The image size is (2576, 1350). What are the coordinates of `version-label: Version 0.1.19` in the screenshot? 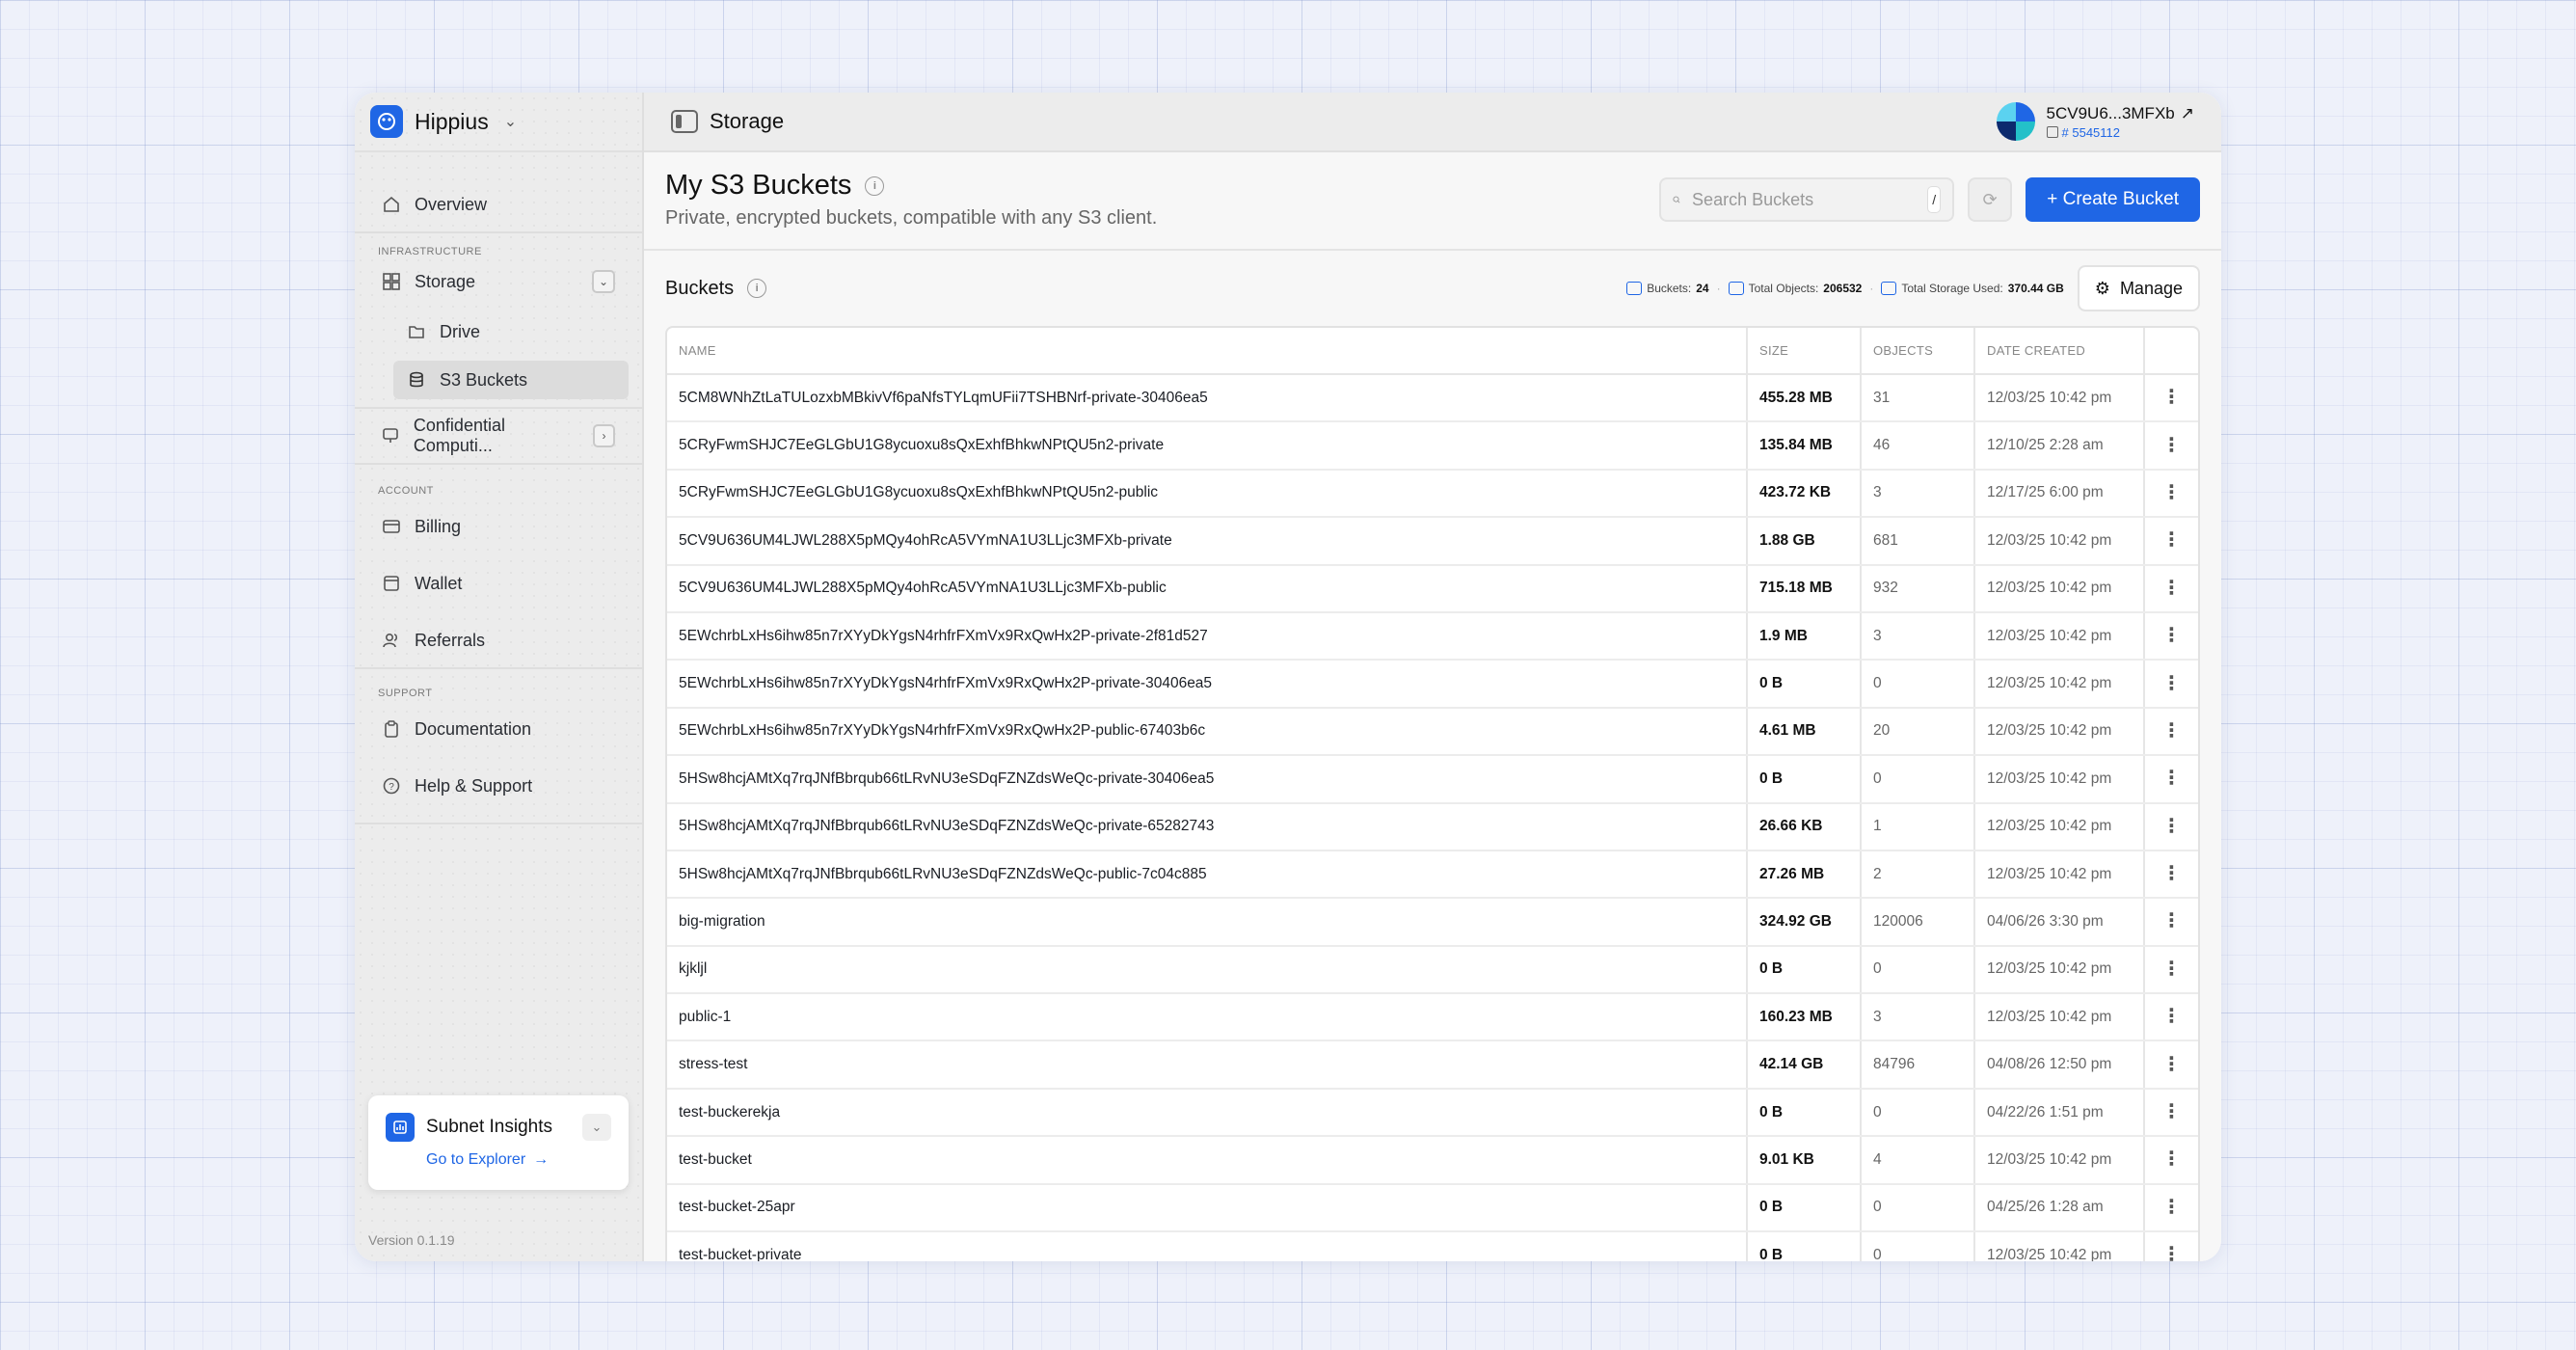 It's located at (411, 1240).